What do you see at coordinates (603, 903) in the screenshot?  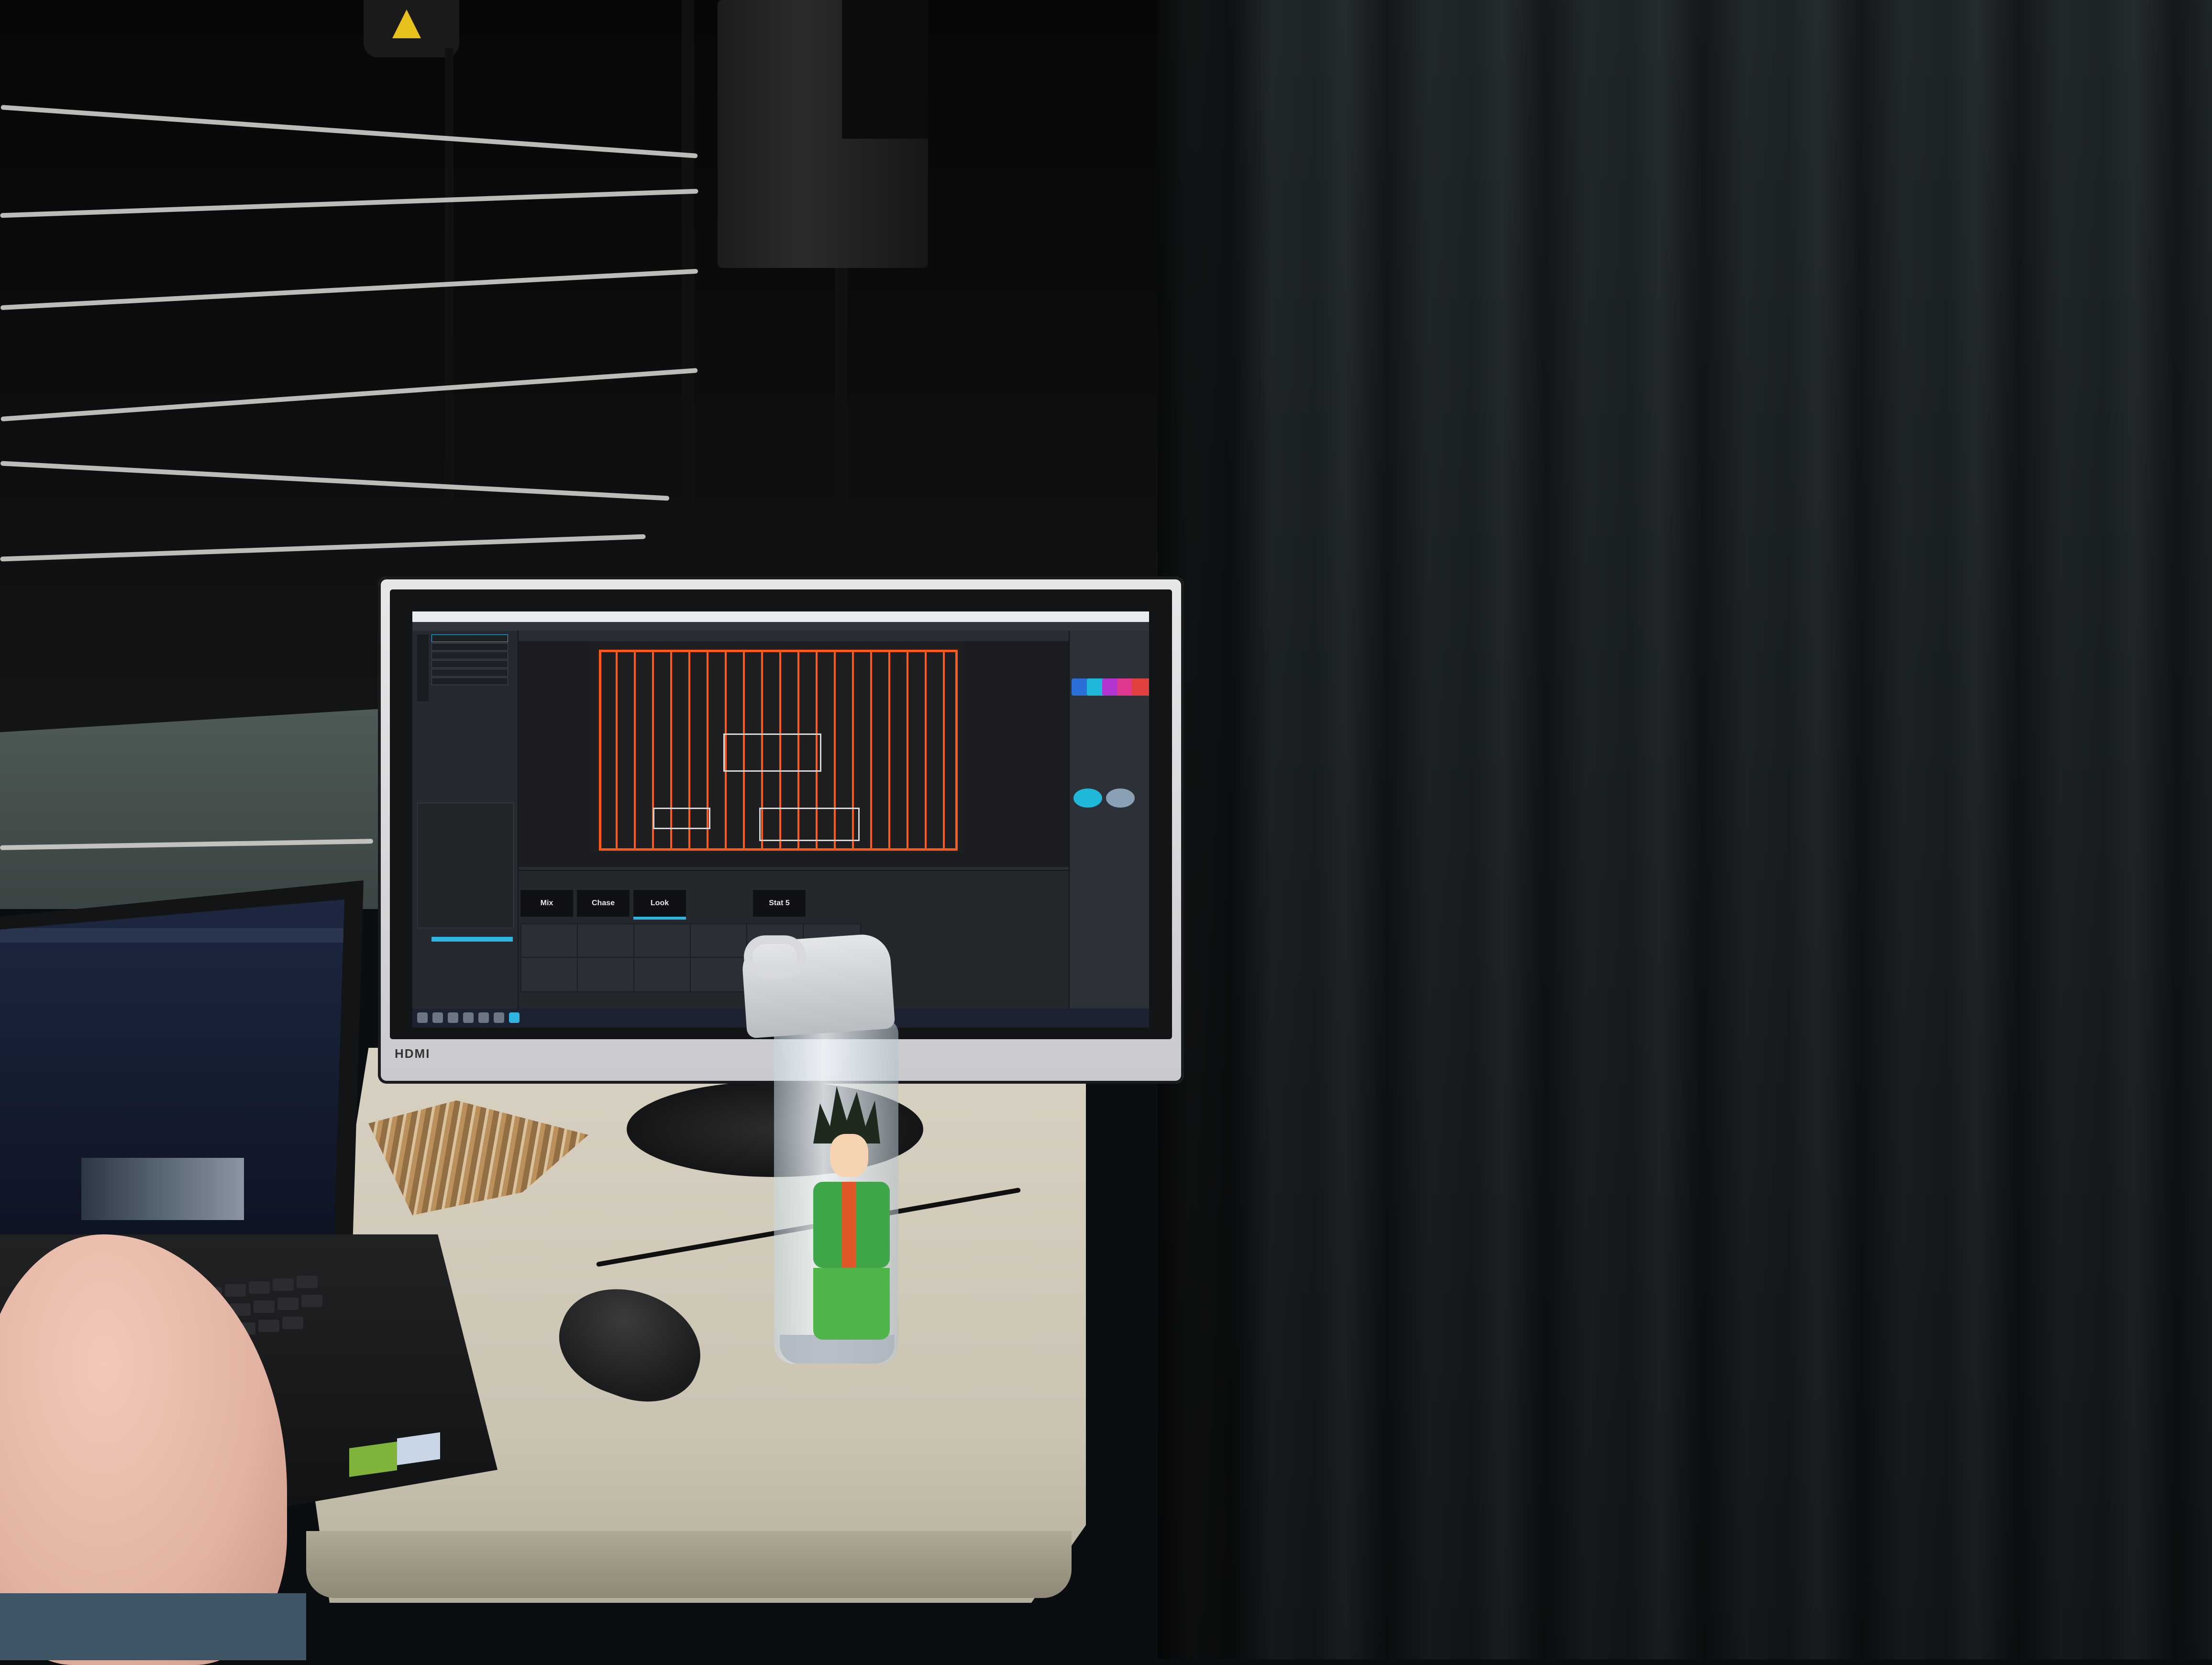 I see `cue-button: Chase` at bounding box center [603, 903].